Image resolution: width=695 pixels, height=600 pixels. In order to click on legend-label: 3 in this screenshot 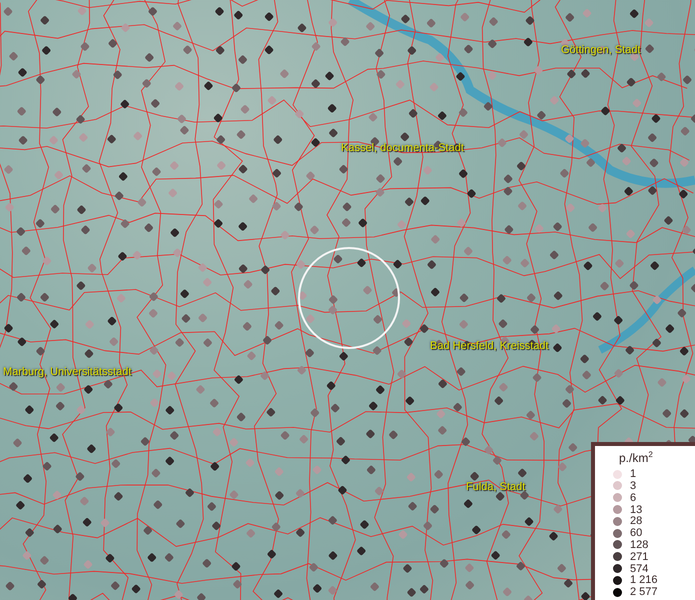, I will do `click(633, 486)`.